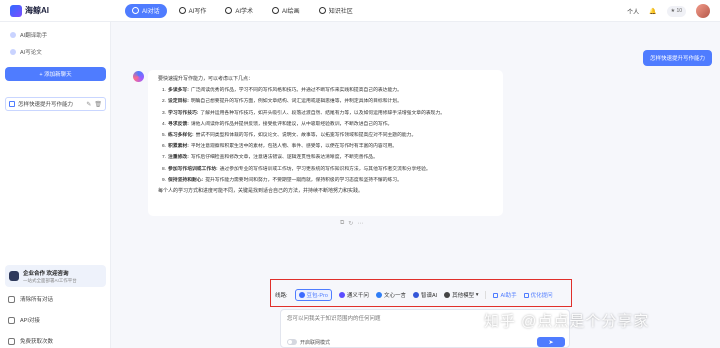  I want to click on logo: 海鲸AI, so click(60, 10).